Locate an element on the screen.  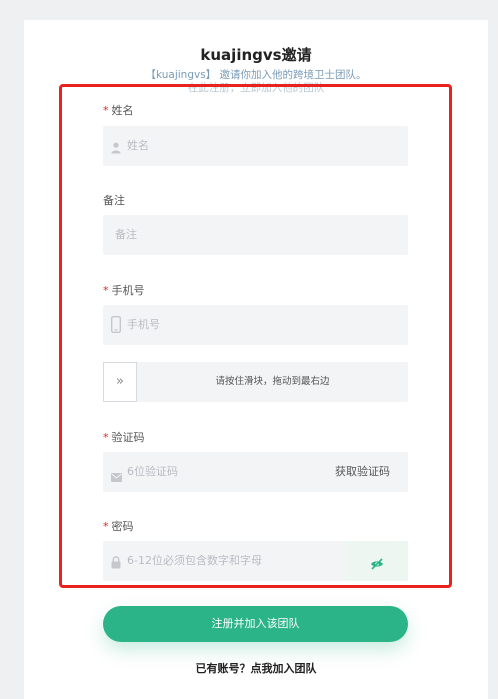
remark-field: 备注 is located at coordinates (255, 235).